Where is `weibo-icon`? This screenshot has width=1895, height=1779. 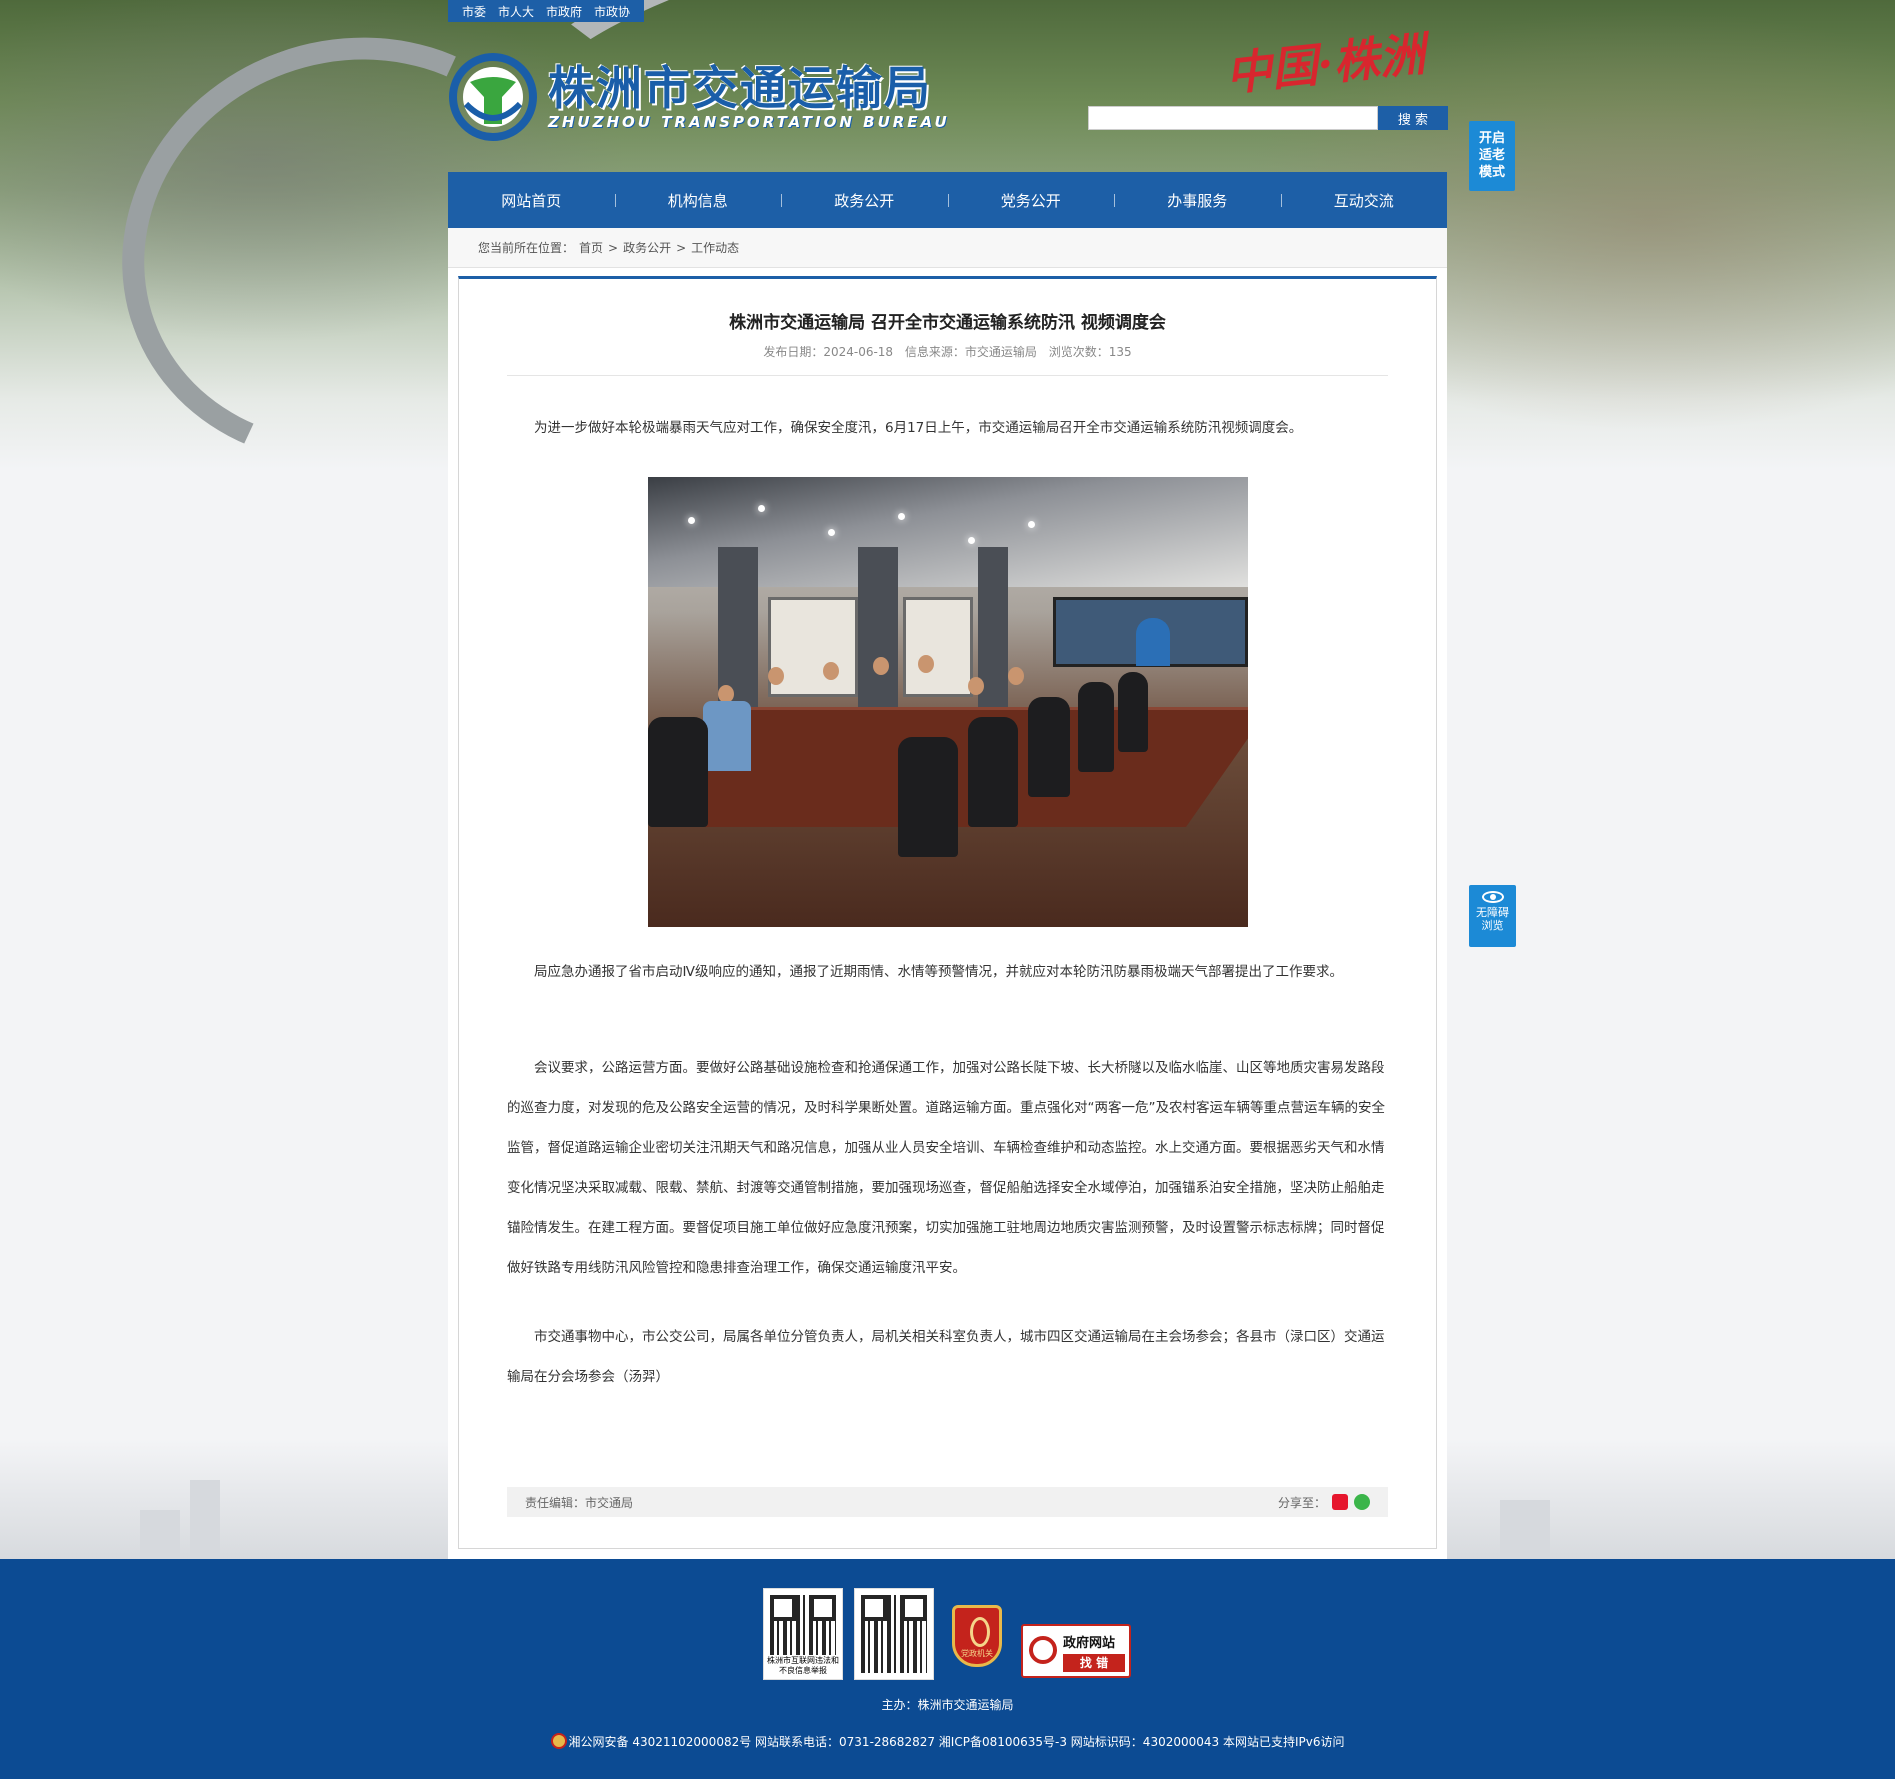 weibo-icon is located at coordinates (1340, 1502).